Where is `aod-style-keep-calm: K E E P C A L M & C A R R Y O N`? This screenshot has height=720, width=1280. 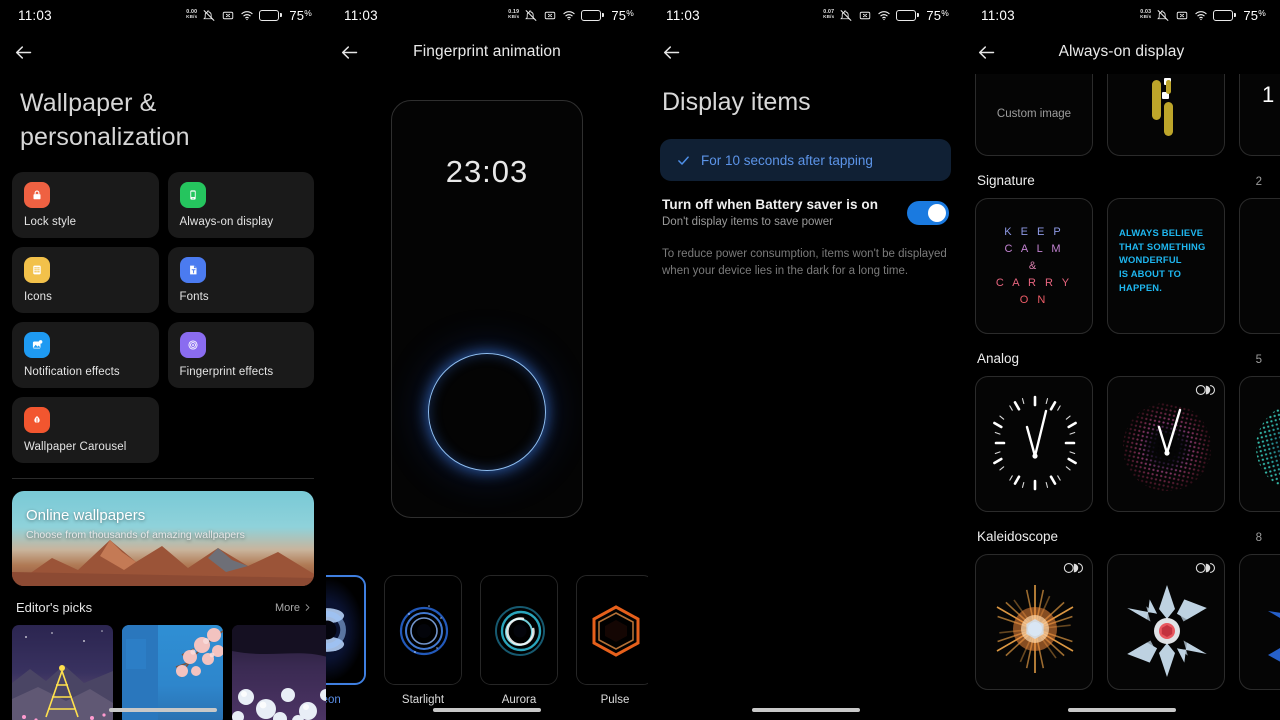
aod-style-keep-calm: K E E P C A L M & C A R R Y O N is located at coordinates (1034, 266).